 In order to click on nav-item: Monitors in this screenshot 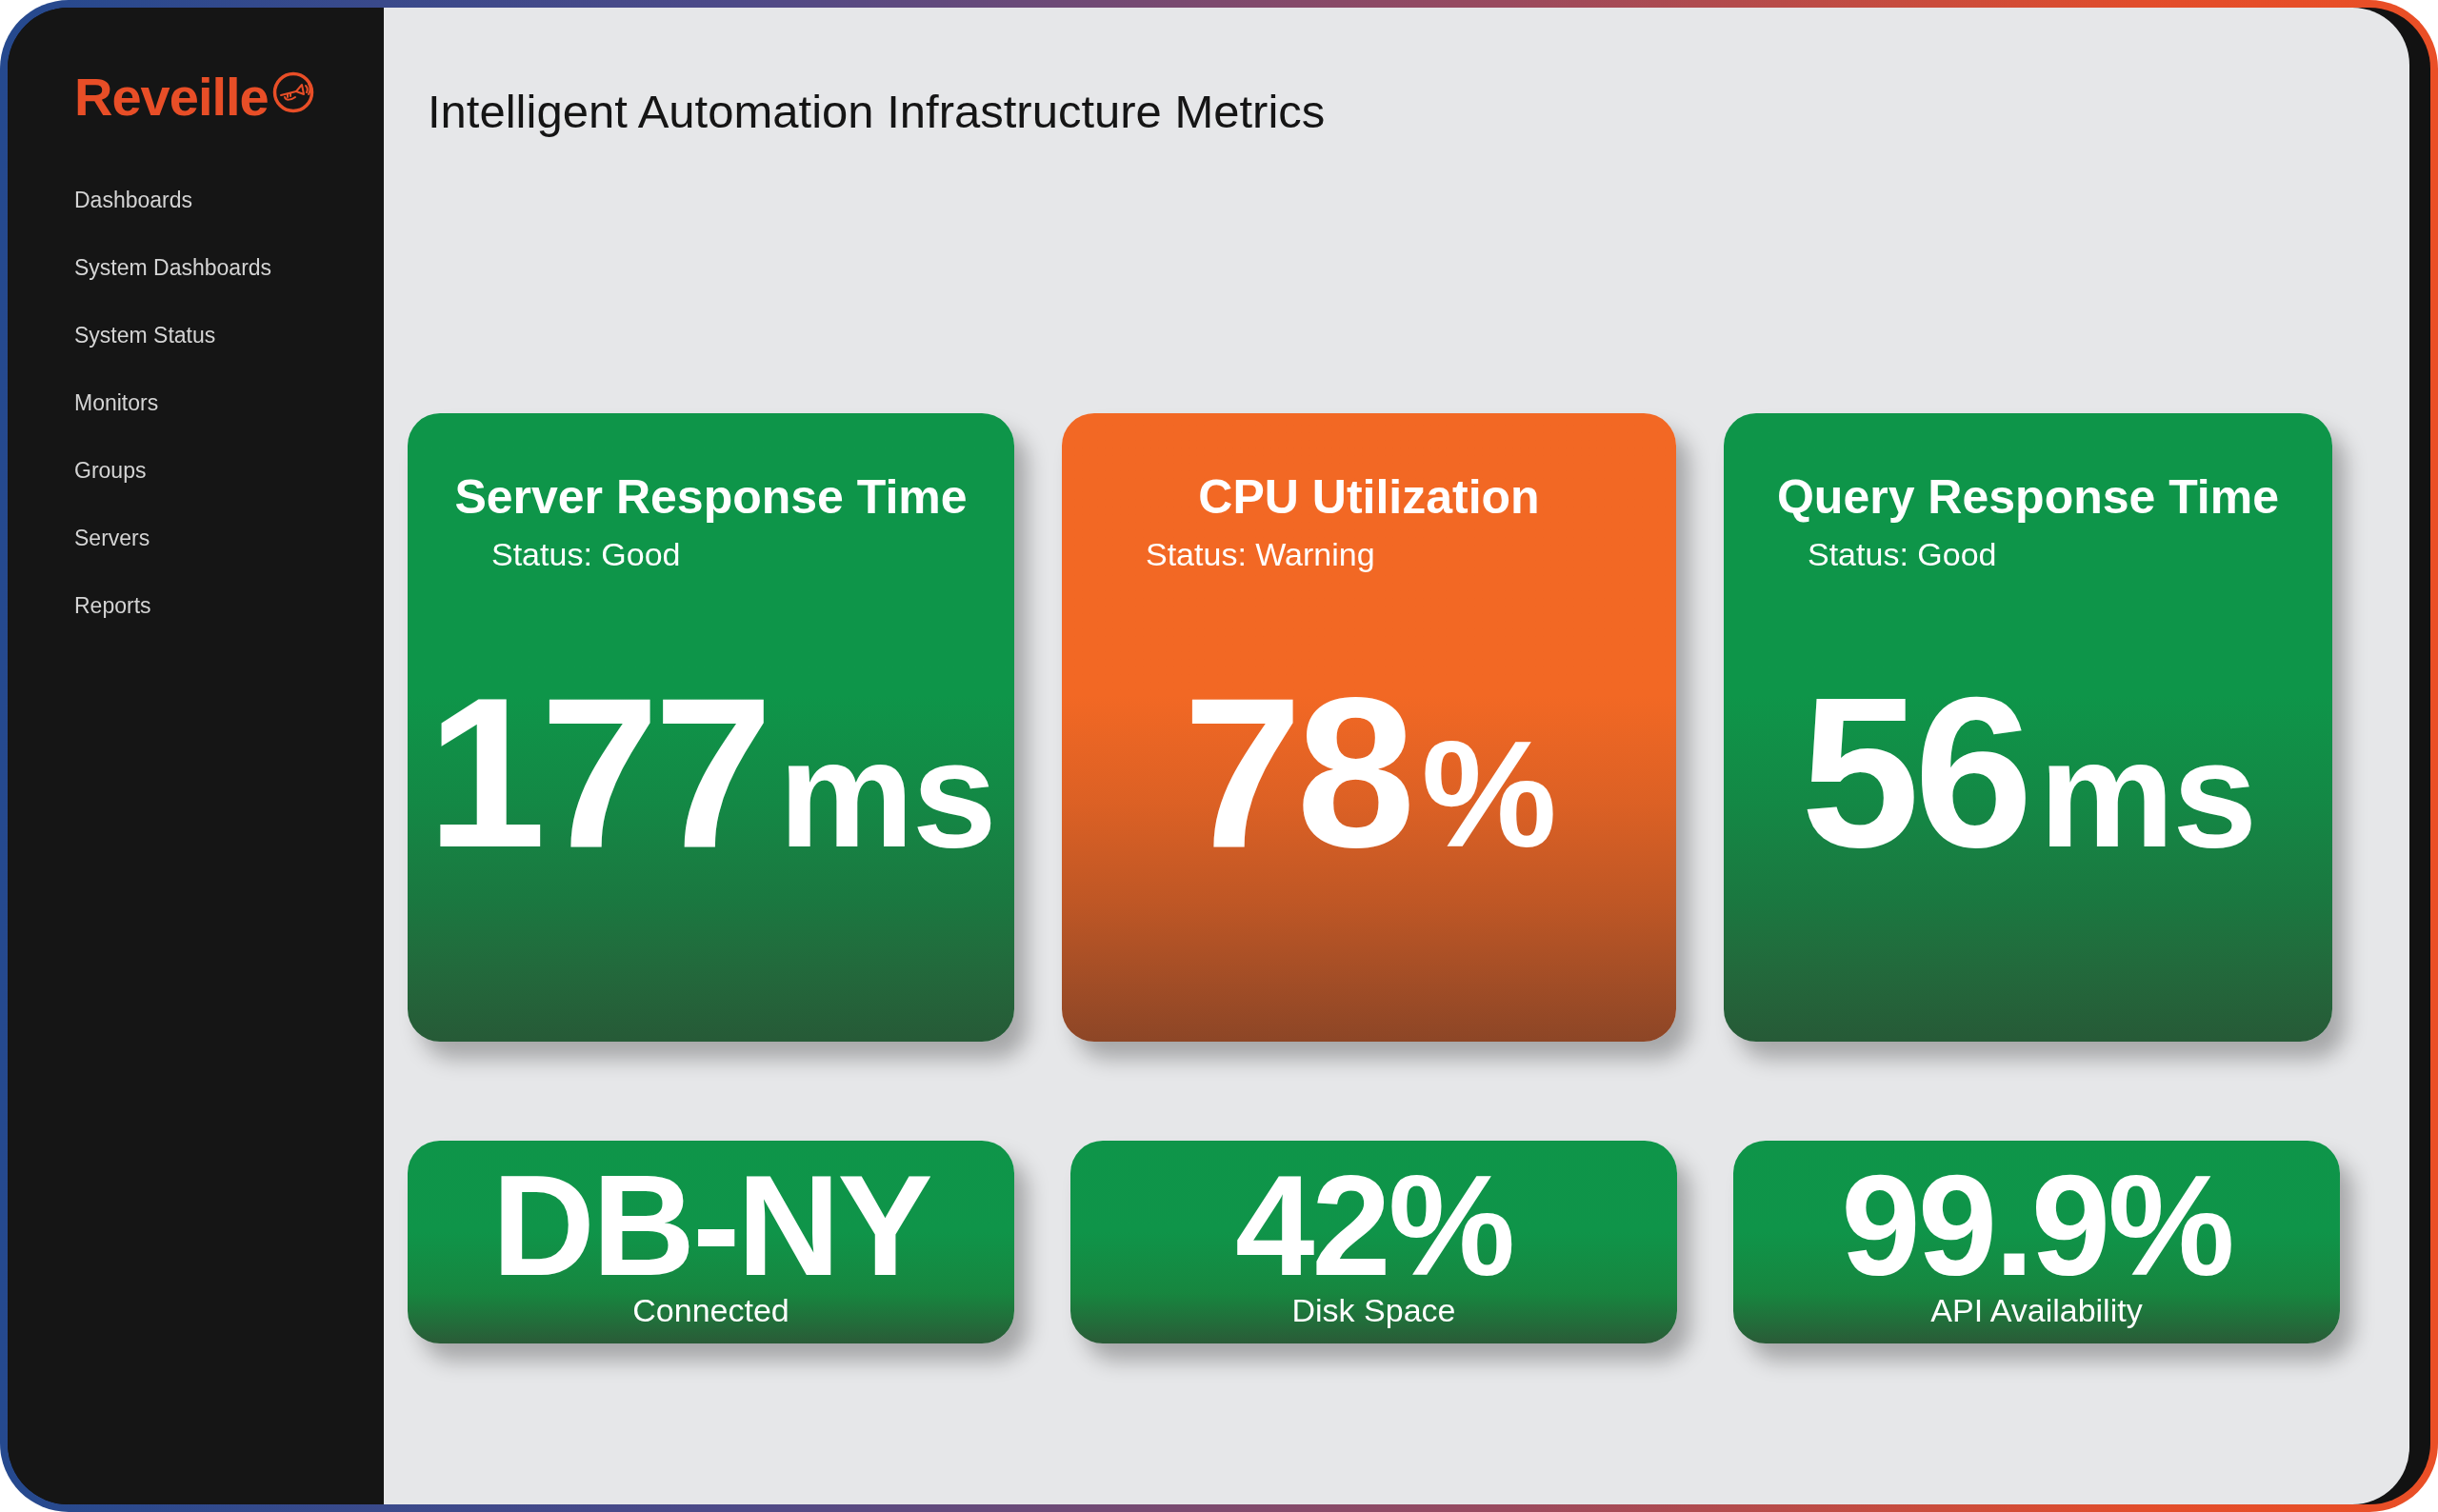, I will do `click(116, 403)`.